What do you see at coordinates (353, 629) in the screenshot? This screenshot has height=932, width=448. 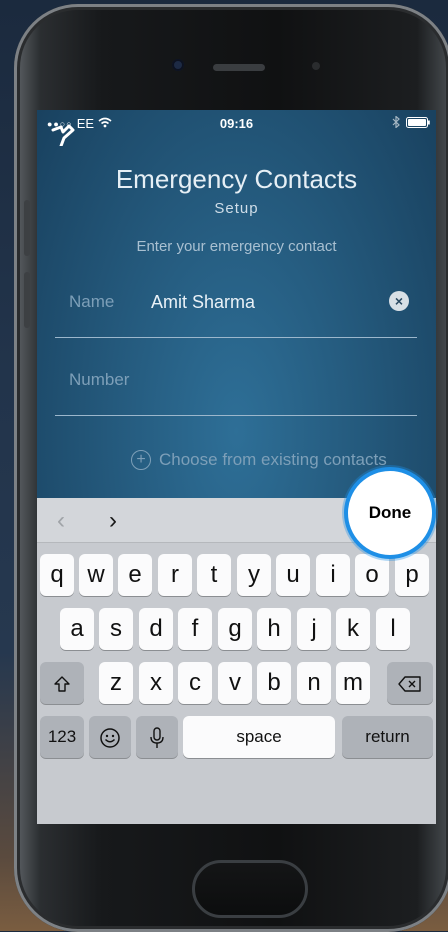 I see `key-k: k` at bounding box center [353, 629].